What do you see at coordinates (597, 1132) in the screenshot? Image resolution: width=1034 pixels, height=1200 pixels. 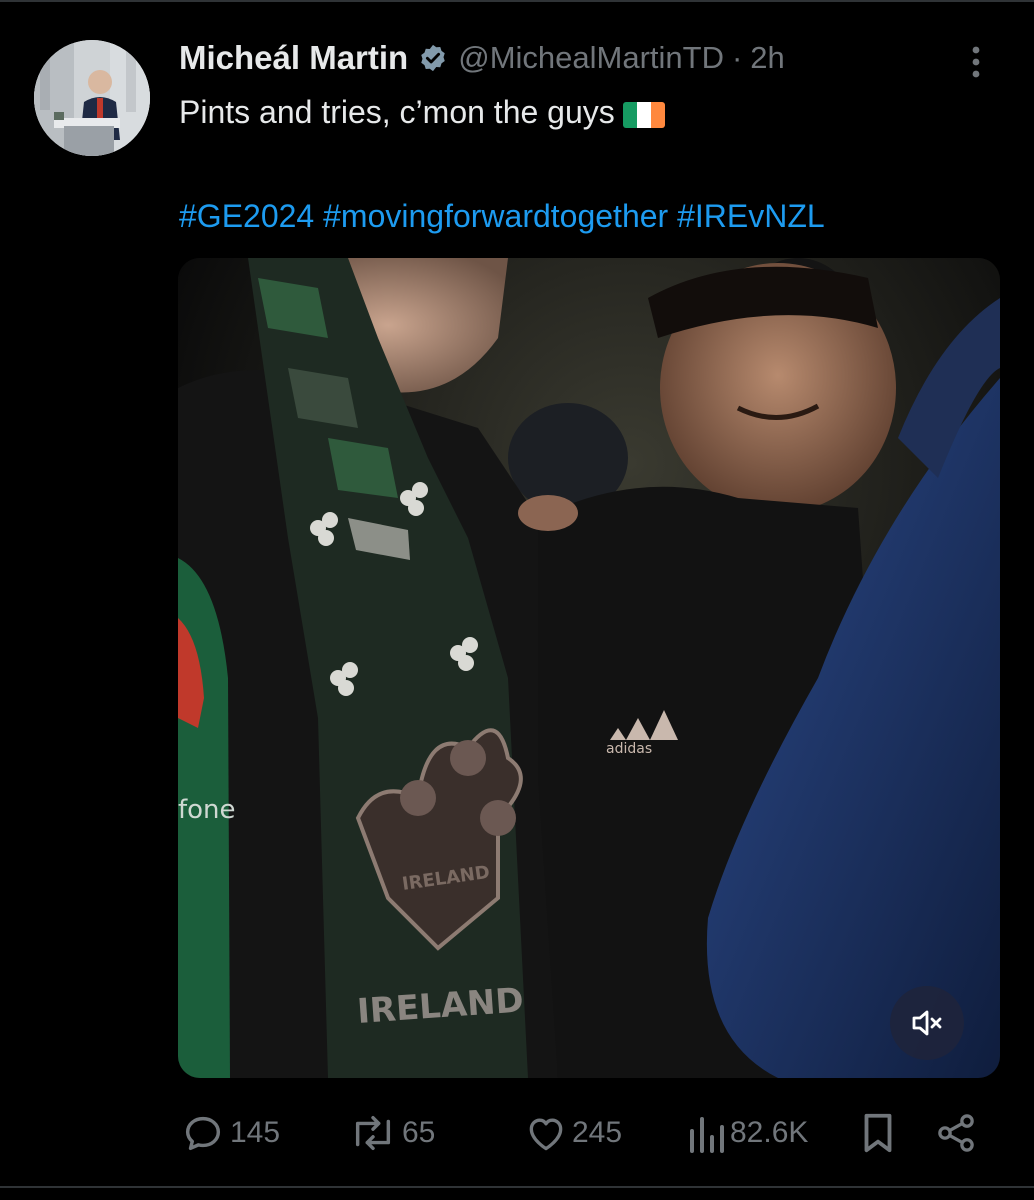 I see `like-count: 245` at bounding box center [597, 1132].